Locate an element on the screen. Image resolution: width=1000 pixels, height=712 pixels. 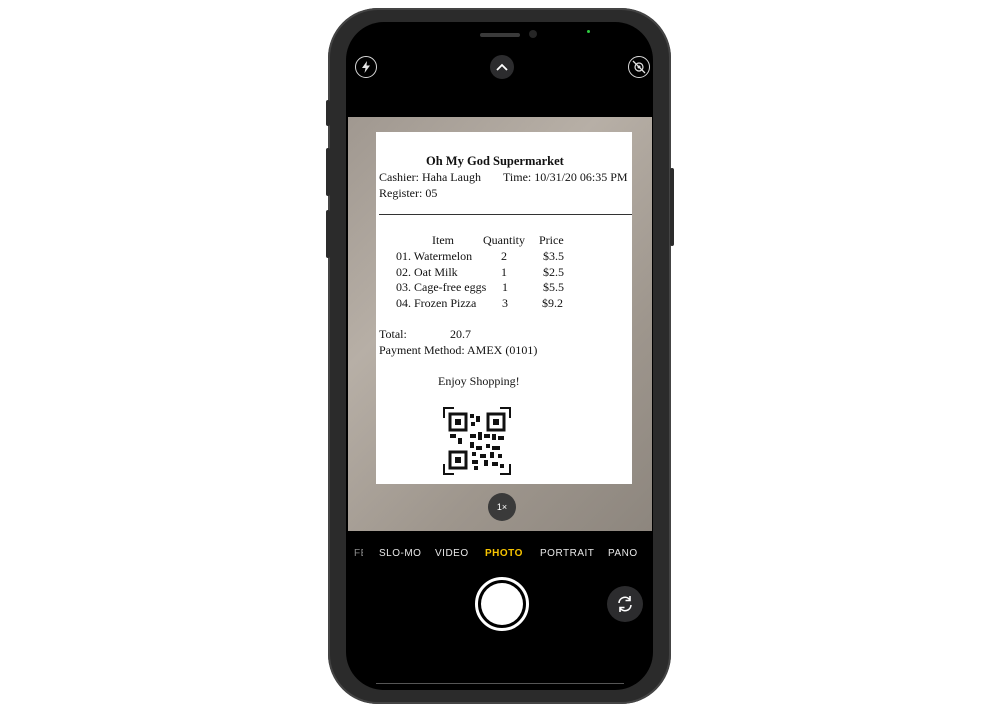
item-price: $5.5 is located at coordinates (553, 287).